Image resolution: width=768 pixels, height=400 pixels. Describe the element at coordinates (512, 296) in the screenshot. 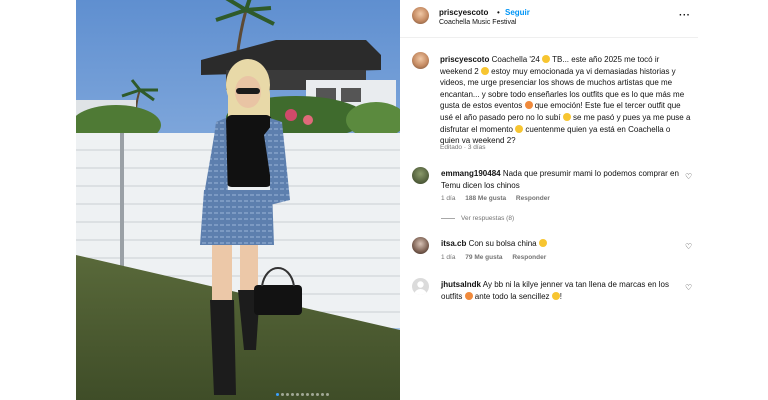

I see `comment-body: ante todo la sencillez` at that location.